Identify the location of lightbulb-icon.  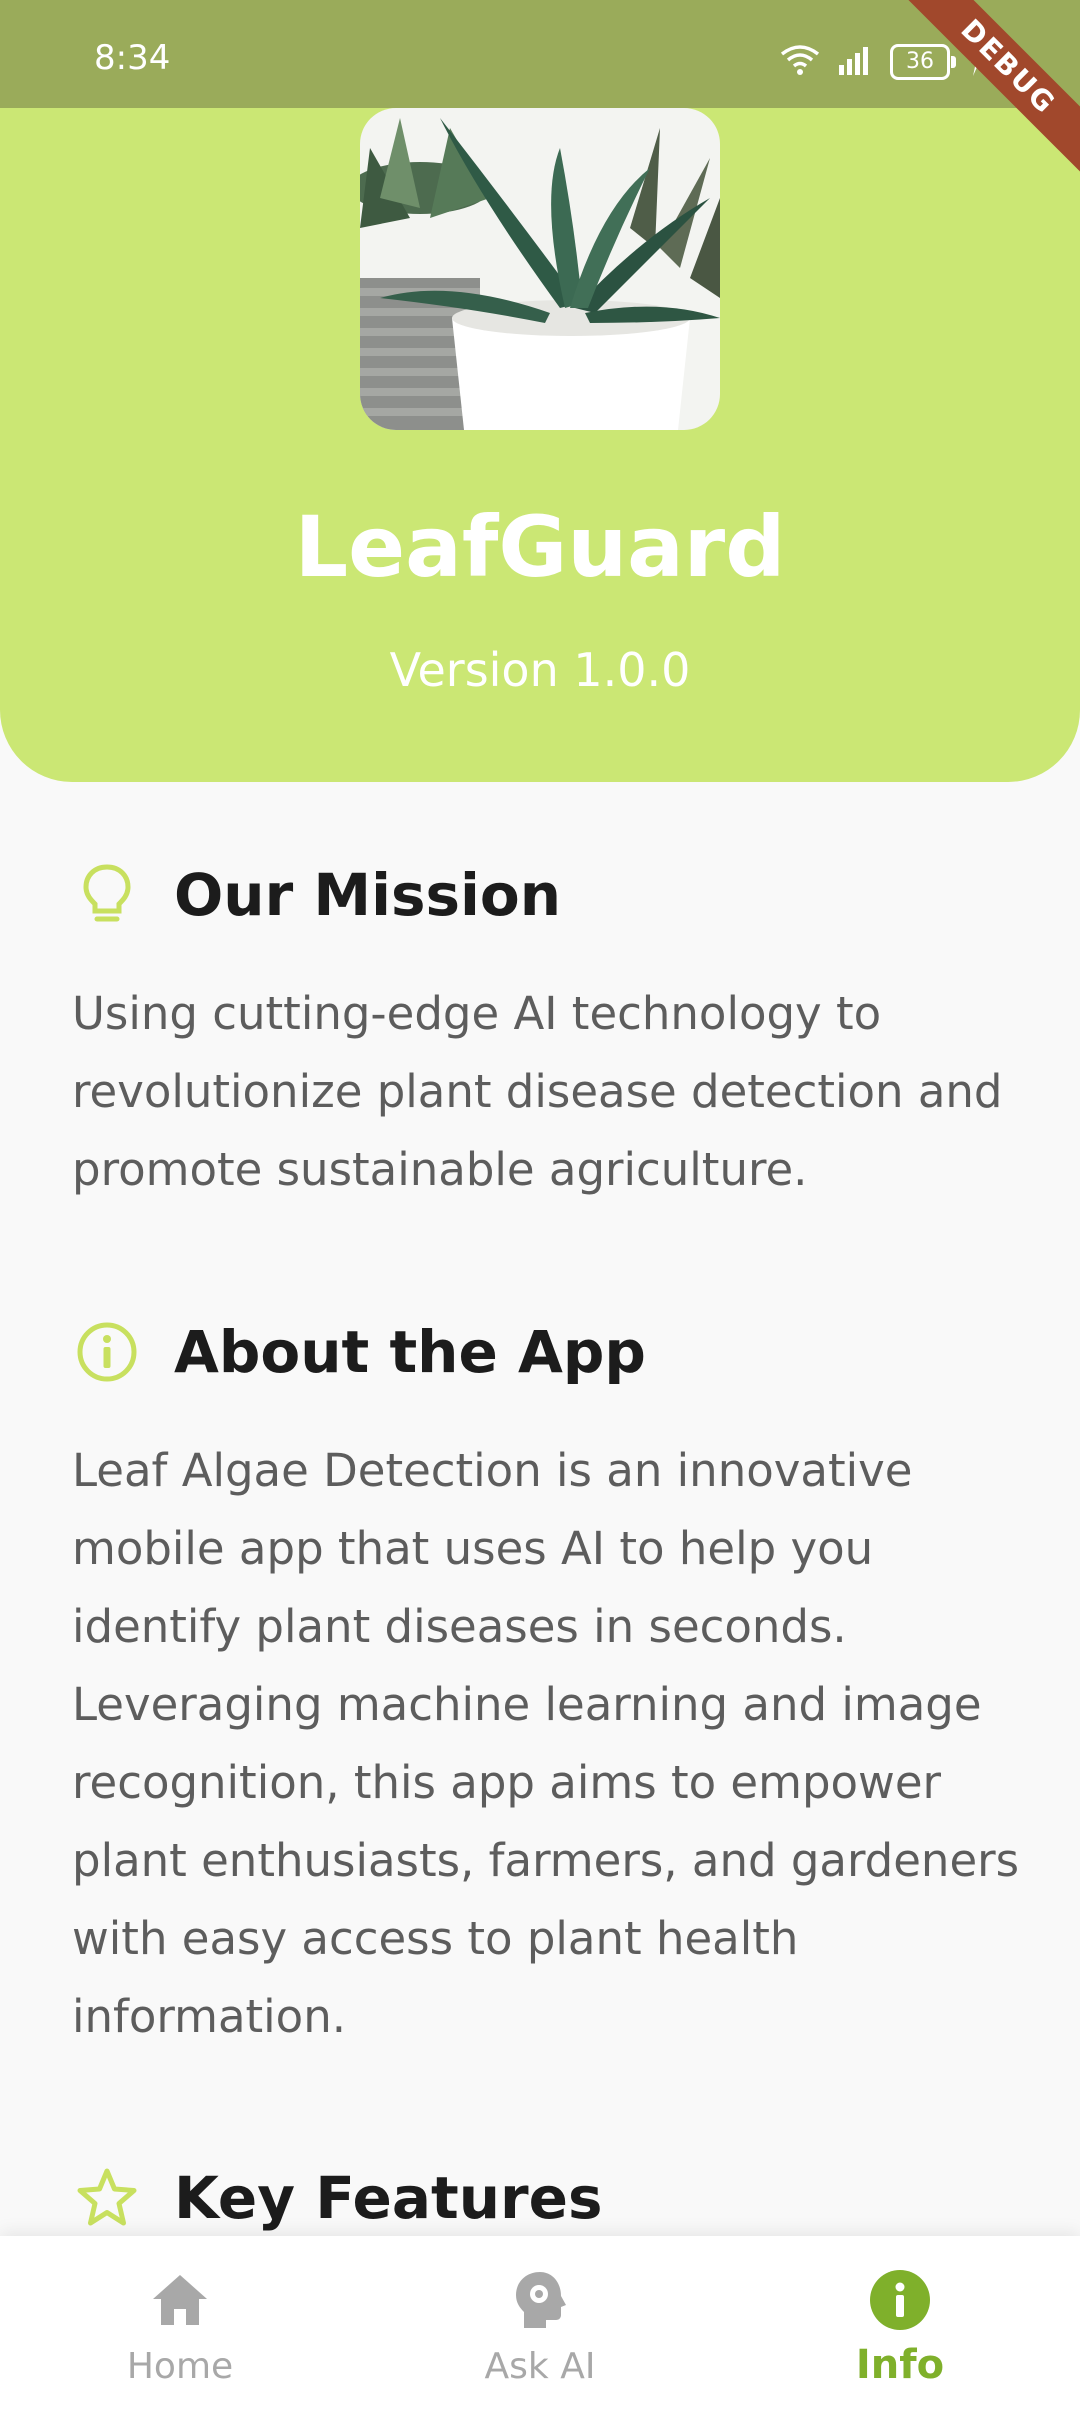
(107, 895).